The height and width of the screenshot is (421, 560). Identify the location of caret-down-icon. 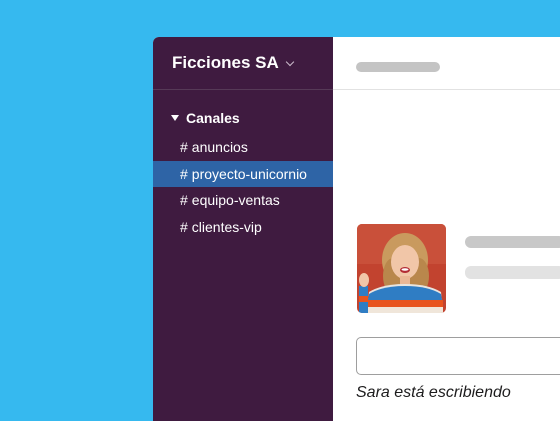
(175, 118).